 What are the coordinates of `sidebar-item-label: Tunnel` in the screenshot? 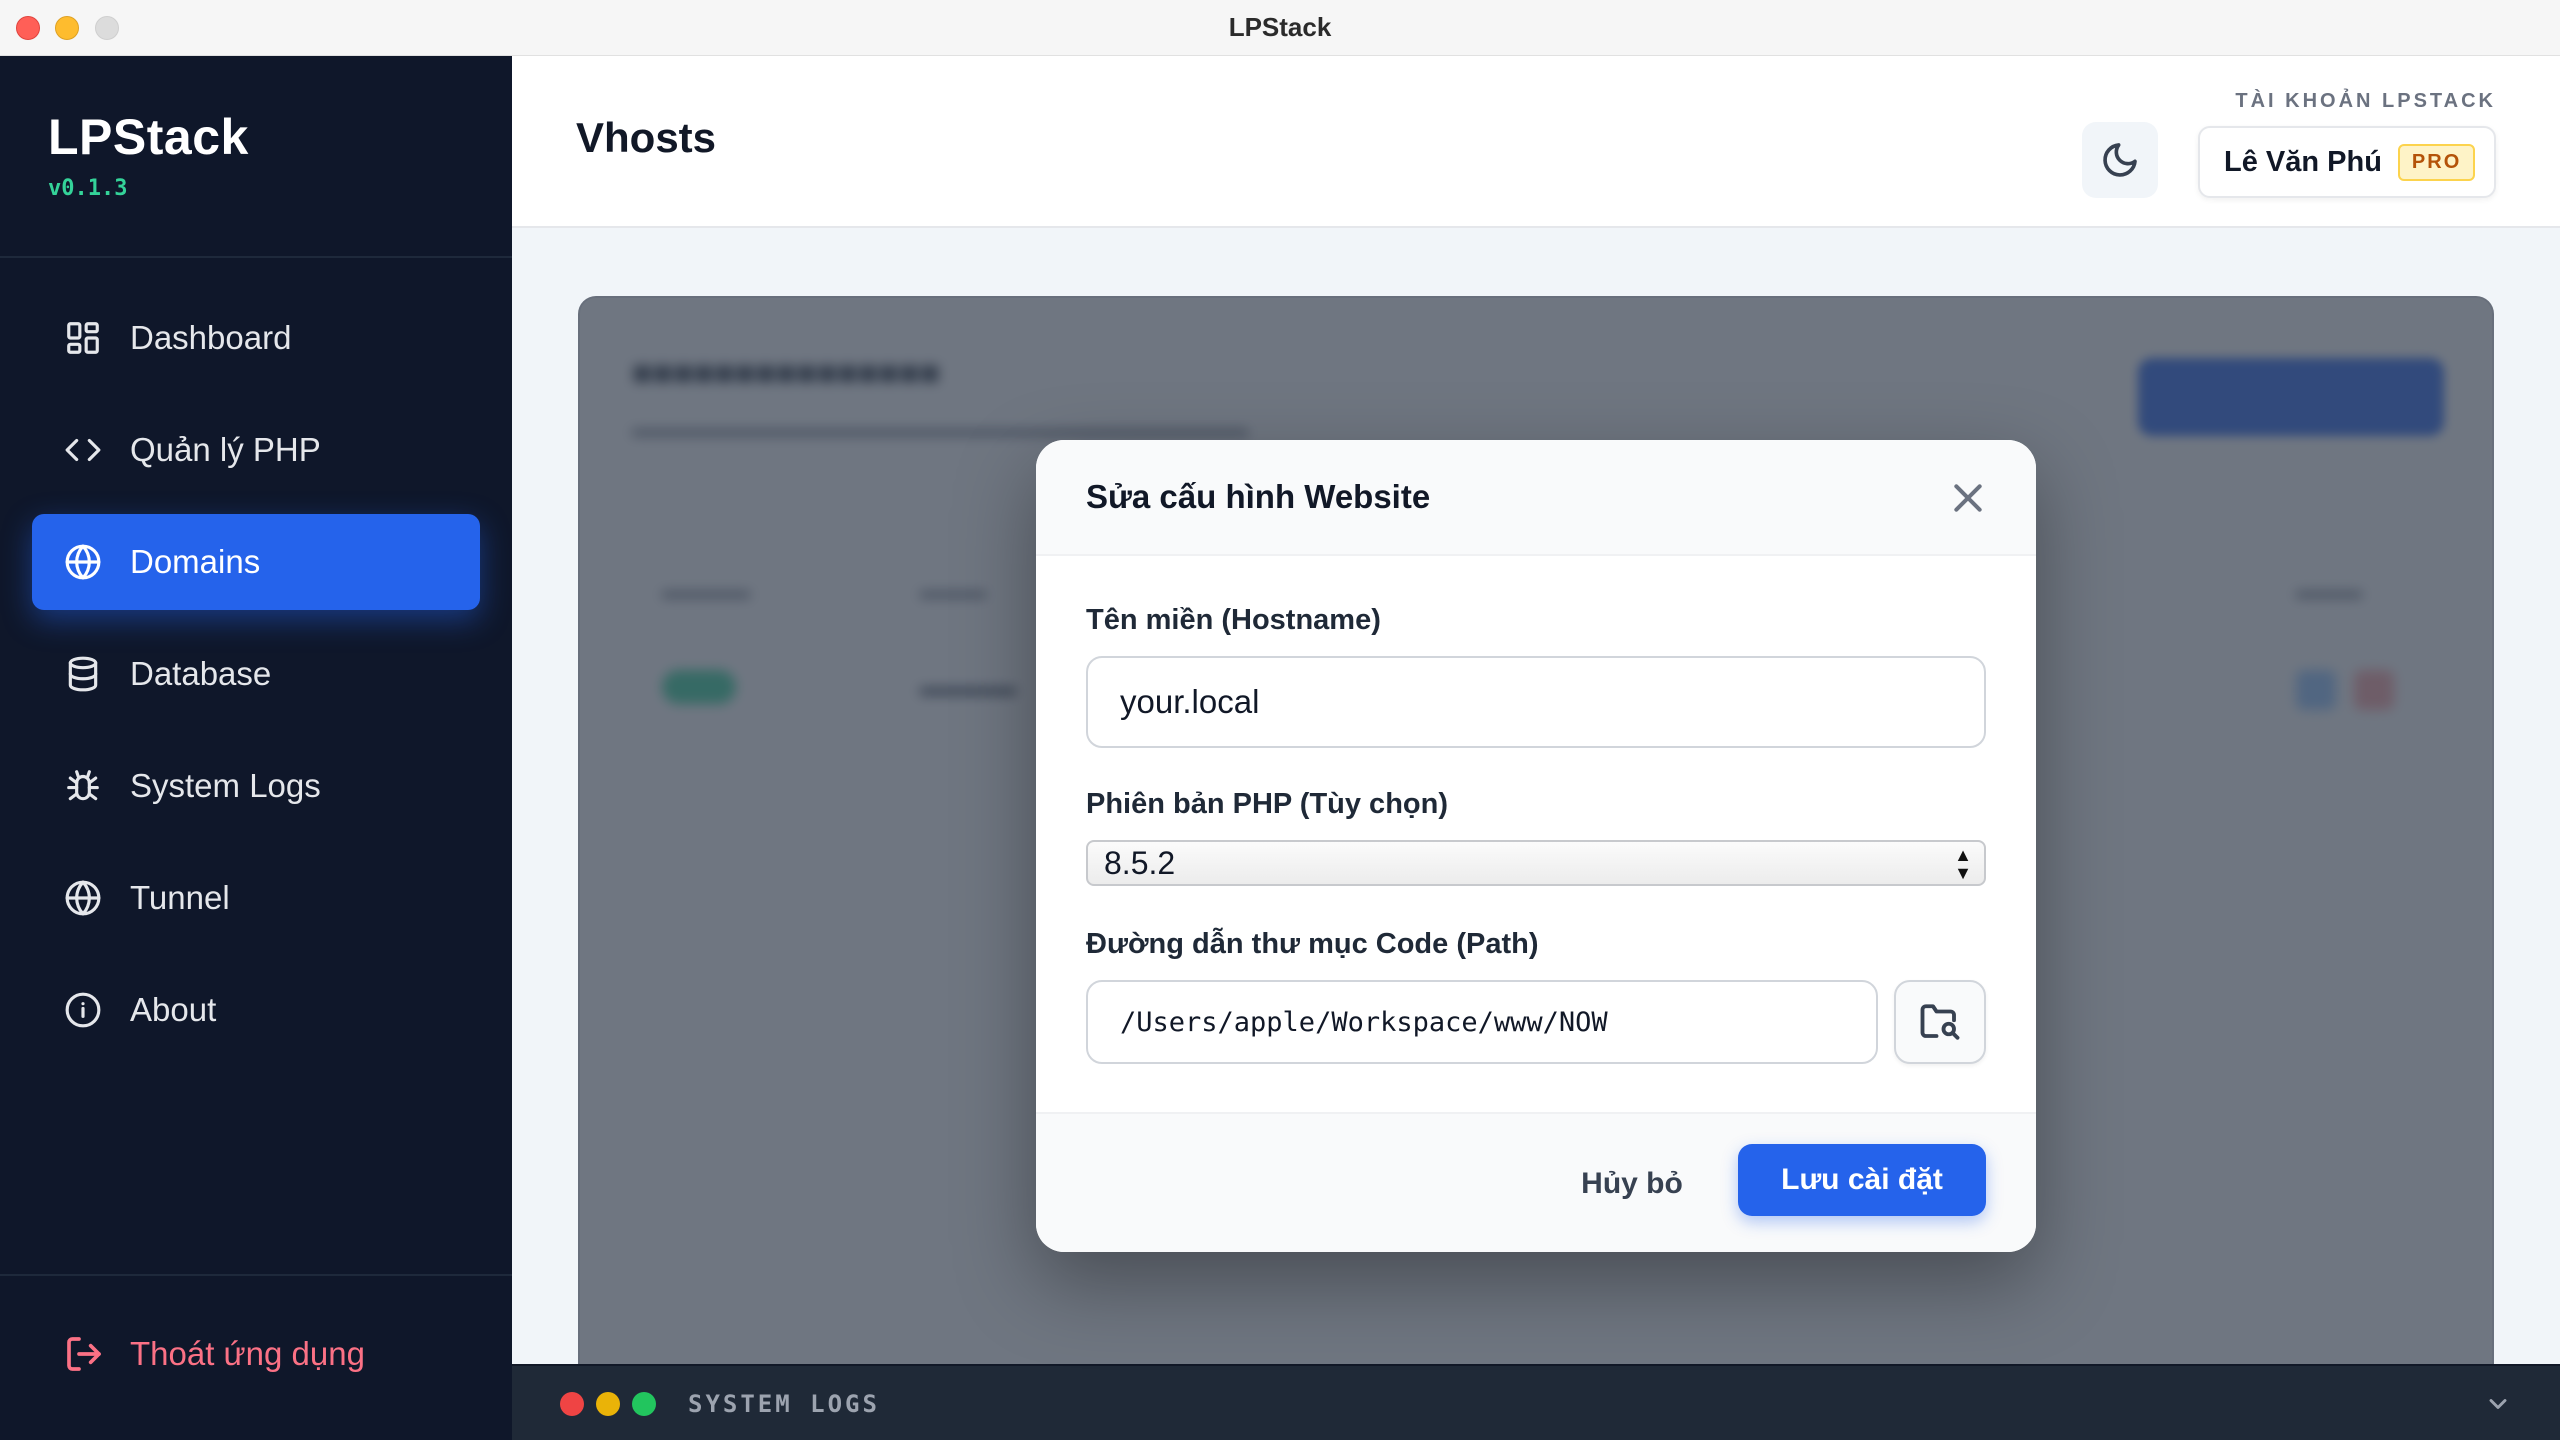 It's located at (180, 897).